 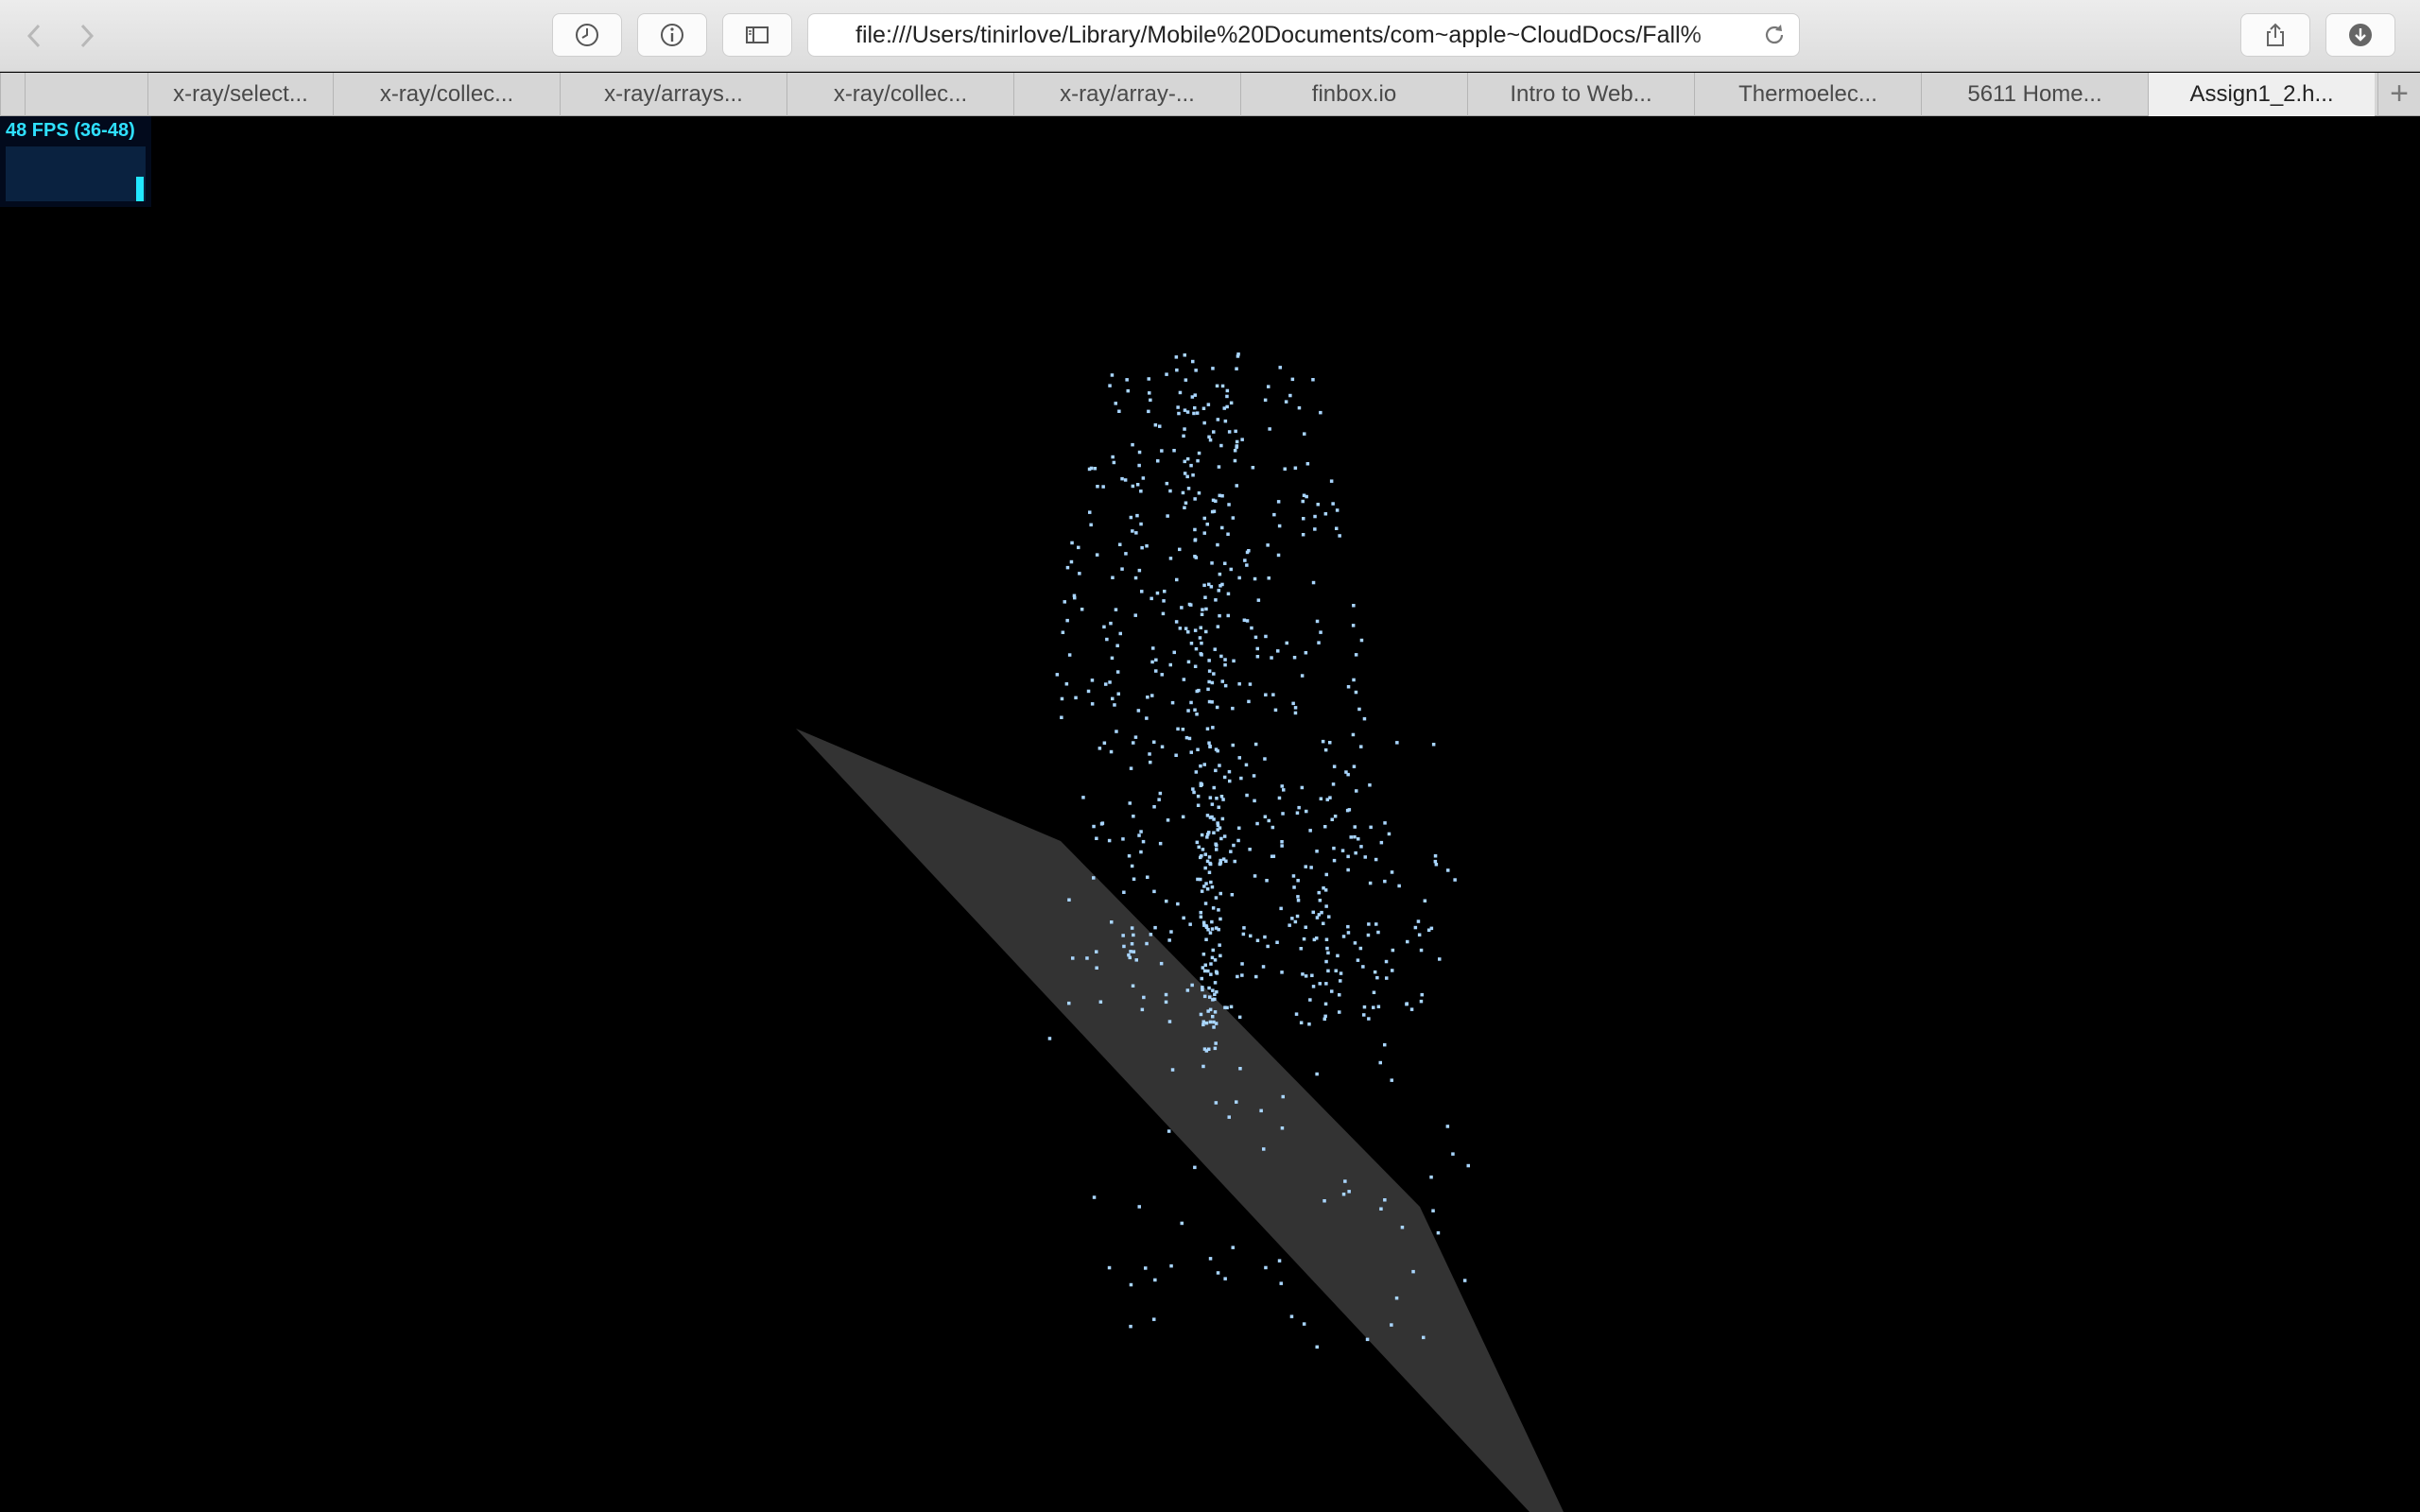 I want to click on forward-button, so click(x=87, y=36).